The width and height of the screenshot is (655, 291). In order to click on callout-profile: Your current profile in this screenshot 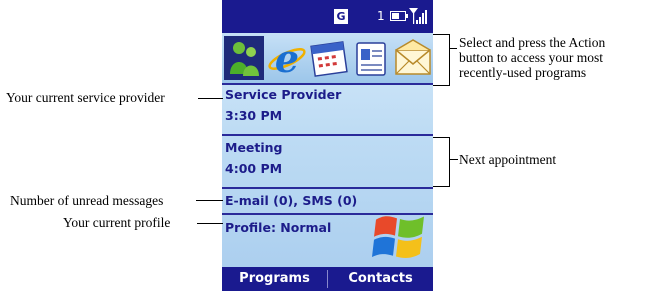, I will do `click(117, 222)`.